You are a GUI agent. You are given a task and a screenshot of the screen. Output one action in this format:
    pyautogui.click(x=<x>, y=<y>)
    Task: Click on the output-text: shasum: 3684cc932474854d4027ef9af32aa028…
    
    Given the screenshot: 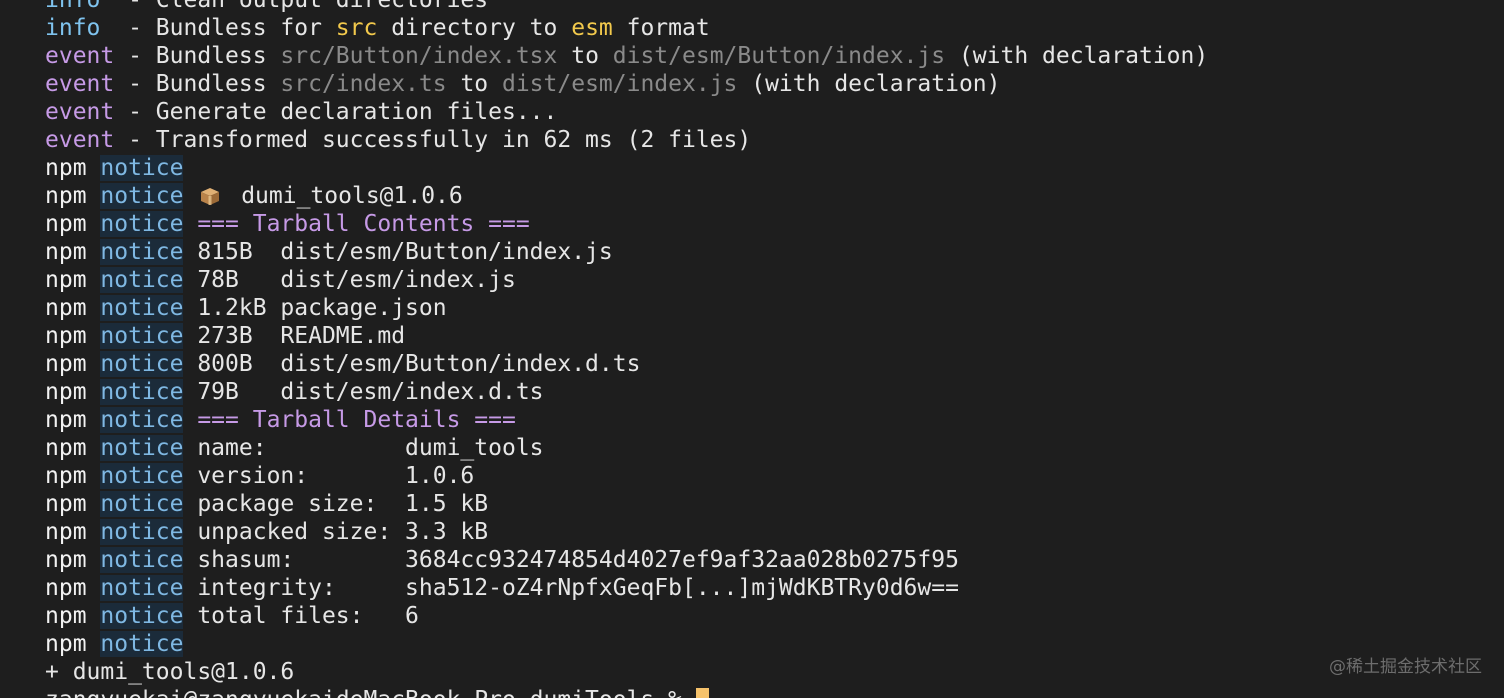 What is the action you would take?
    pyautogui.click(x=571, y=560)
    